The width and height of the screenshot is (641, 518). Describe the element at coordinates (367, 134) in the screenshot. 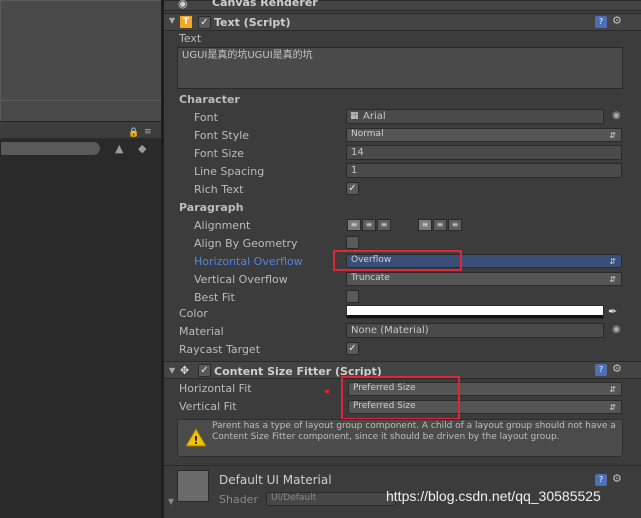

I see `font-style-value: Normal` at that location.